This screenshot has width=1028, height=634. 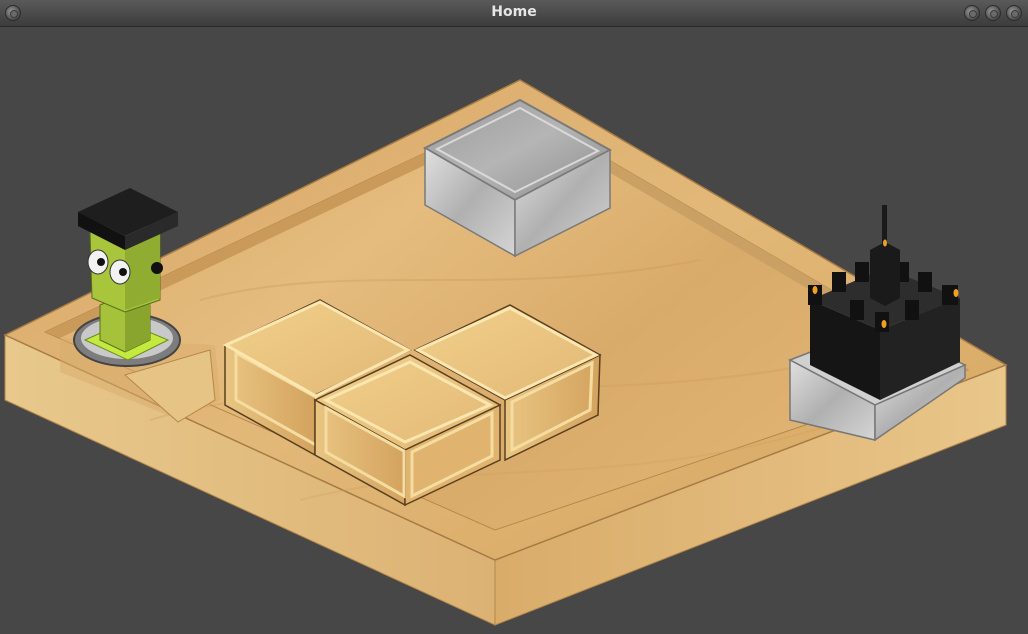 I want to click on title-bar: Home, so click(x=514, y=13).